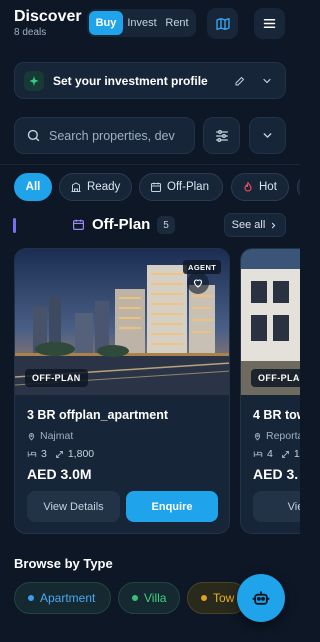  I want to click on see-all-label: See all, so click(248, 225).